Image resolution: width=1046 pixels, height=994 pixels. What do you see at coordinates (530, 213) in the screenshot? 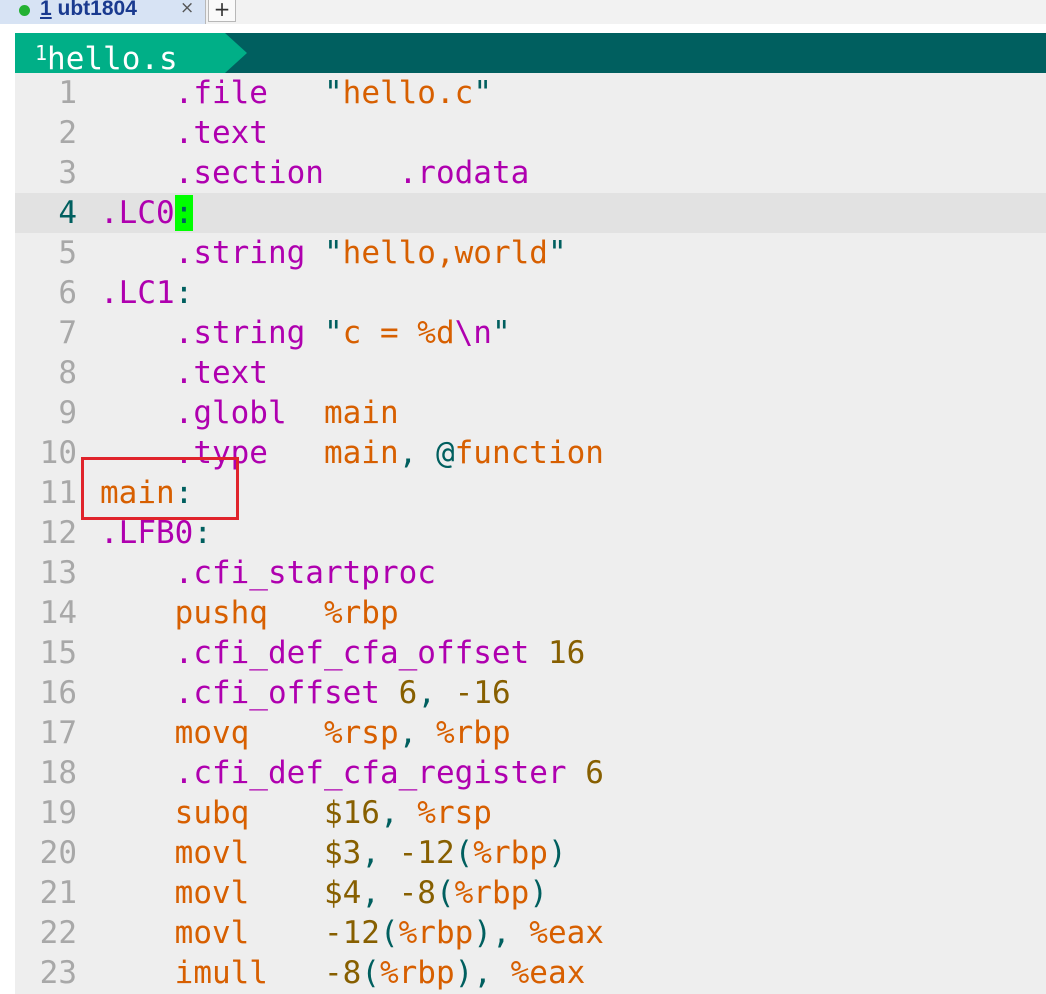
I see `code-line: 4 .LC0:` at bounding box center [530, 213].